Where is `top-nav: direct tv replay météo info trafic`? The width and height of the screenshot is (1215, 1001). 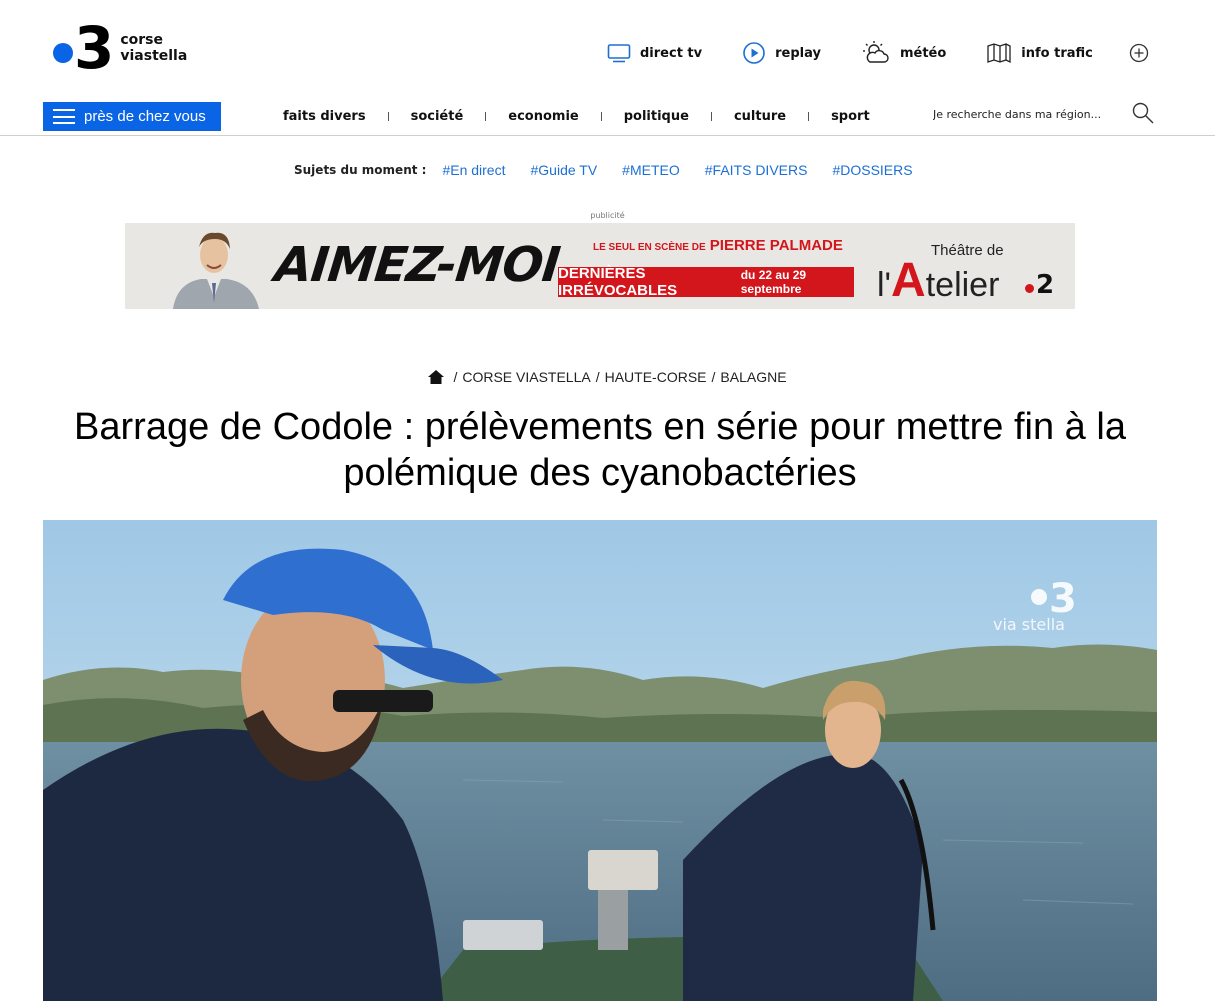 top-nav: direct tv replay météo info trafic is located at coordinates (870, 53).